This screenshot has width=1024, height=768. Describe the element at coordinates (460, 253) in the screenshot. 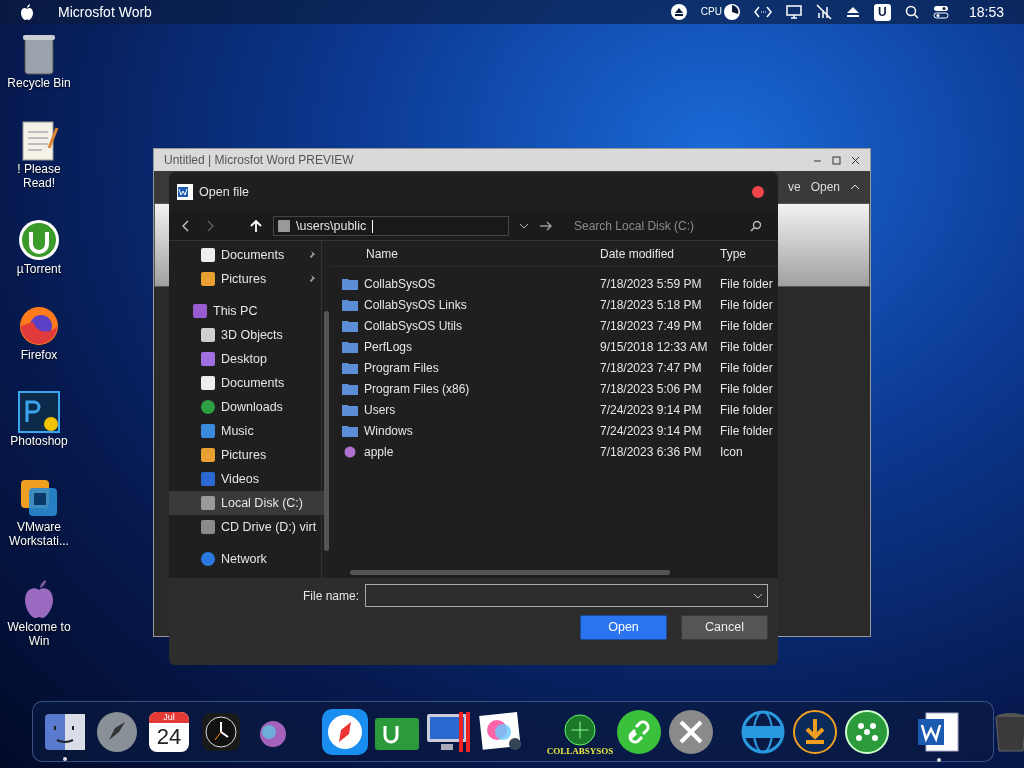

I see `column-header: Name` at that location.